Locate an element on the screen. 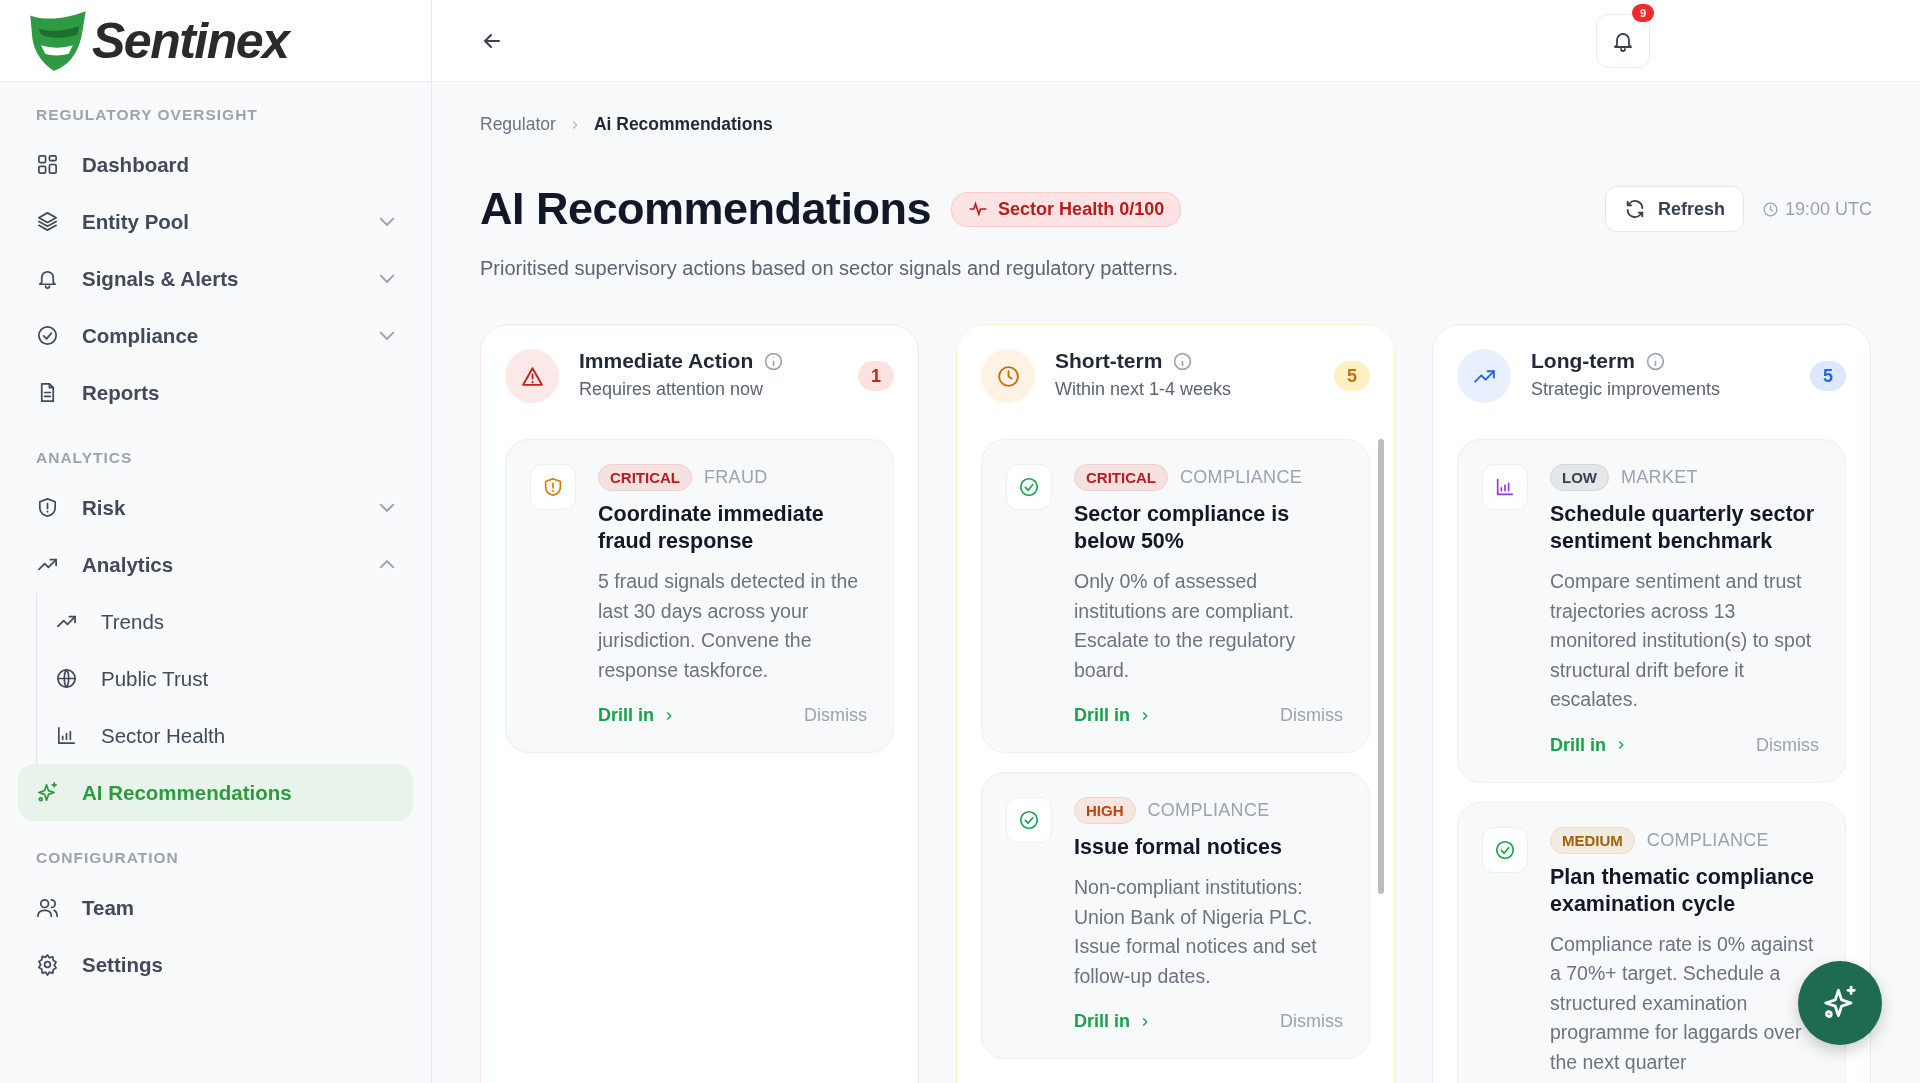 The height and width of the screenshot is (1083, 1920). section-label: CONFIGURATION is located at coordinates (107, 858).